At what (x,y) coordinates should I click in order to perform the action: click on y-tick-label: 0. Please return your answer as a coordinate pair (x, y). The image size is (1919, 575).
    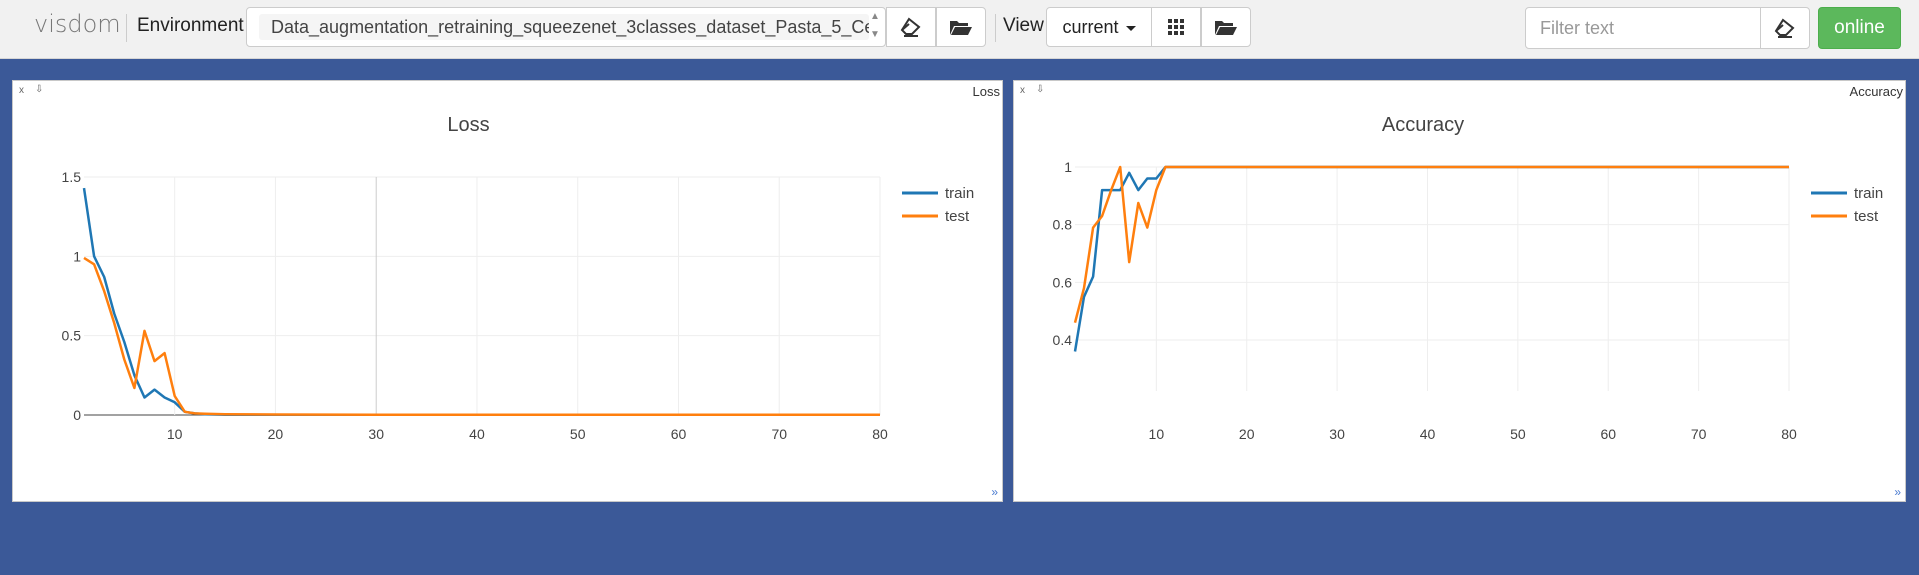
    Looking at the image, I should click on (77, 415).